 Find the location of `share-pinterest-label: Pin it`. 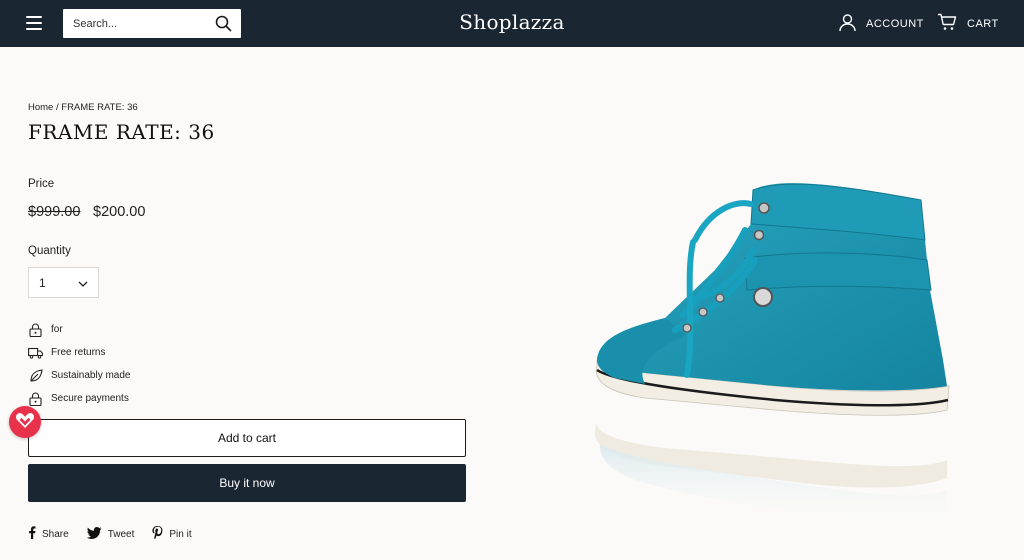

share-pinterest-label: Pin it is located at coordinates (180, 534).